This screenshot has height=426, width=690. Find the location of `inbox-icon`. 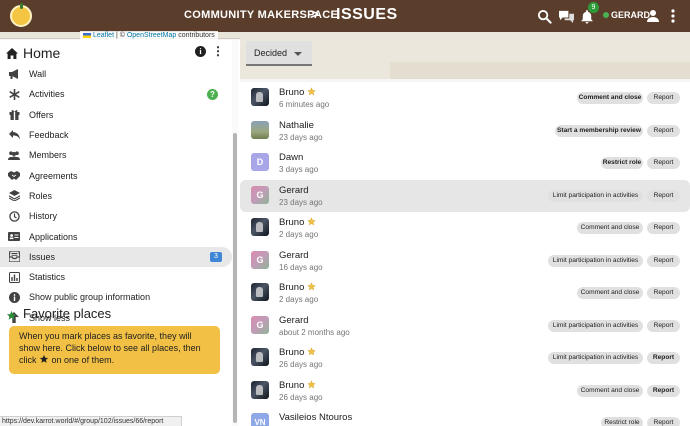

inbox-icon is located at coordinates (14, 257).